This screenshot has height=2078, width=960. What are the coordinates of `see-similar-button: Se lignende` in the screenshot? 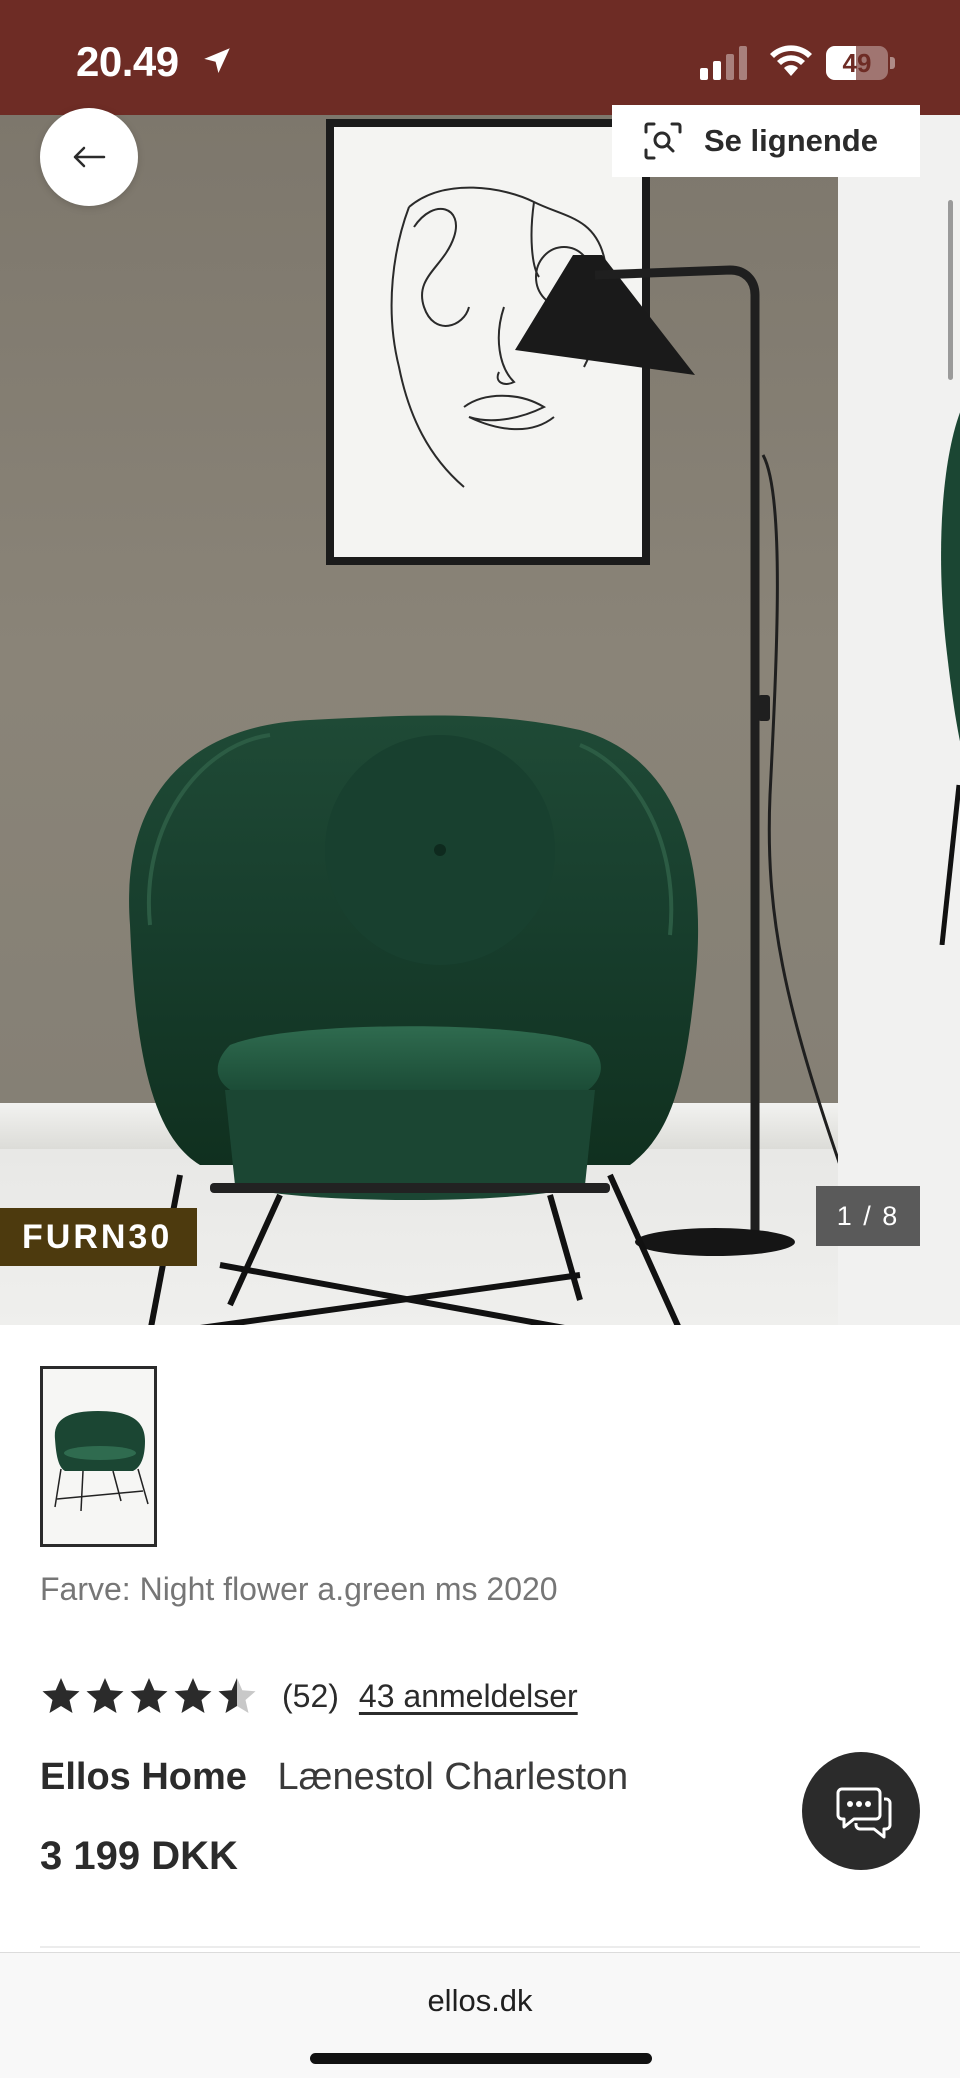 It's located at (766, 141).